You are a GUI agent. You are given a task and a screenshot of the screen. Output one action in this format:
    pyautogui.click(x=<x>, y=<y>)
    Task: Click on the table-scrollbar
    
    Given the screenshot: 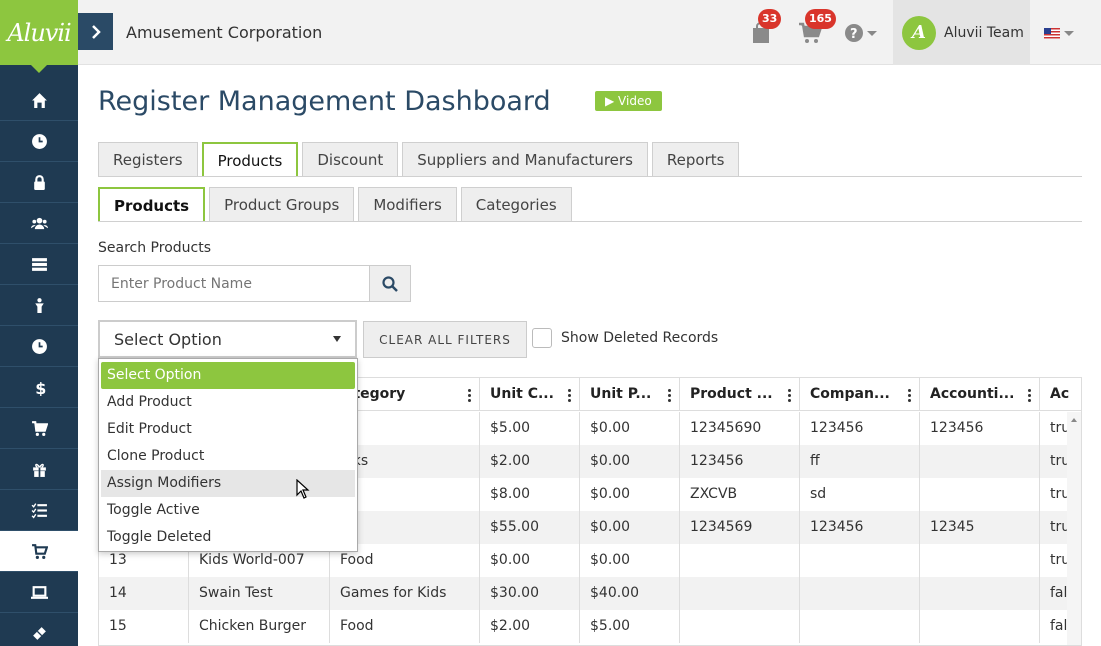 What is the action you would take?
    pyautogui.click(x=1074, y=528)
    